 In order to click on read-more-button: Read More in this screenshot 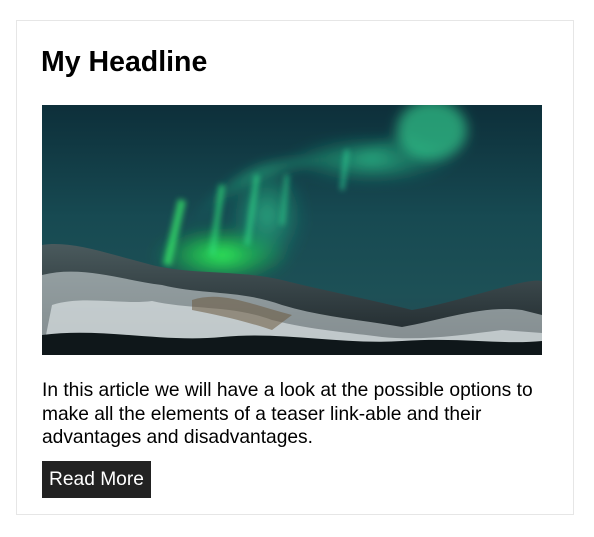, I will do `click(96, 479)`.